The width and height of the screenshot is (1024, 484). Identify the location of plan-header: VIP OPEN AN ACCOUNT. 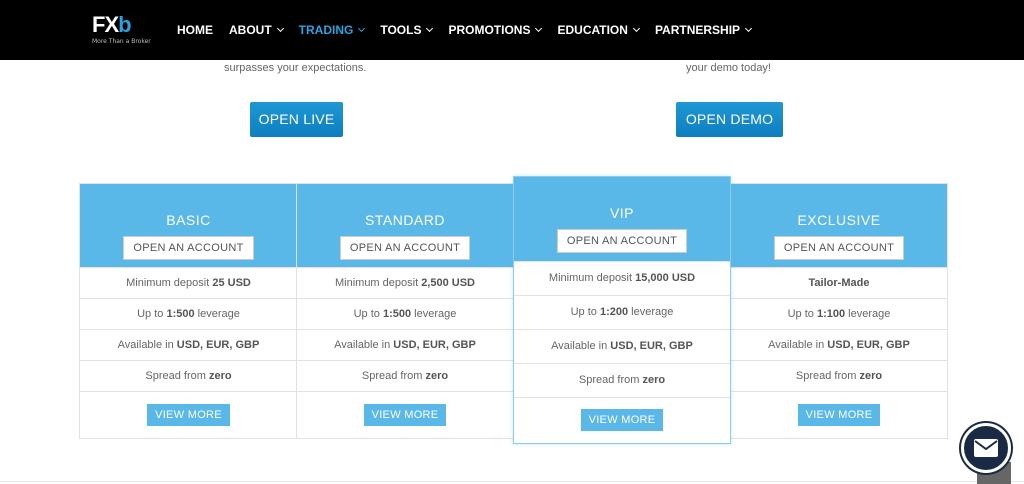
(622, 219).